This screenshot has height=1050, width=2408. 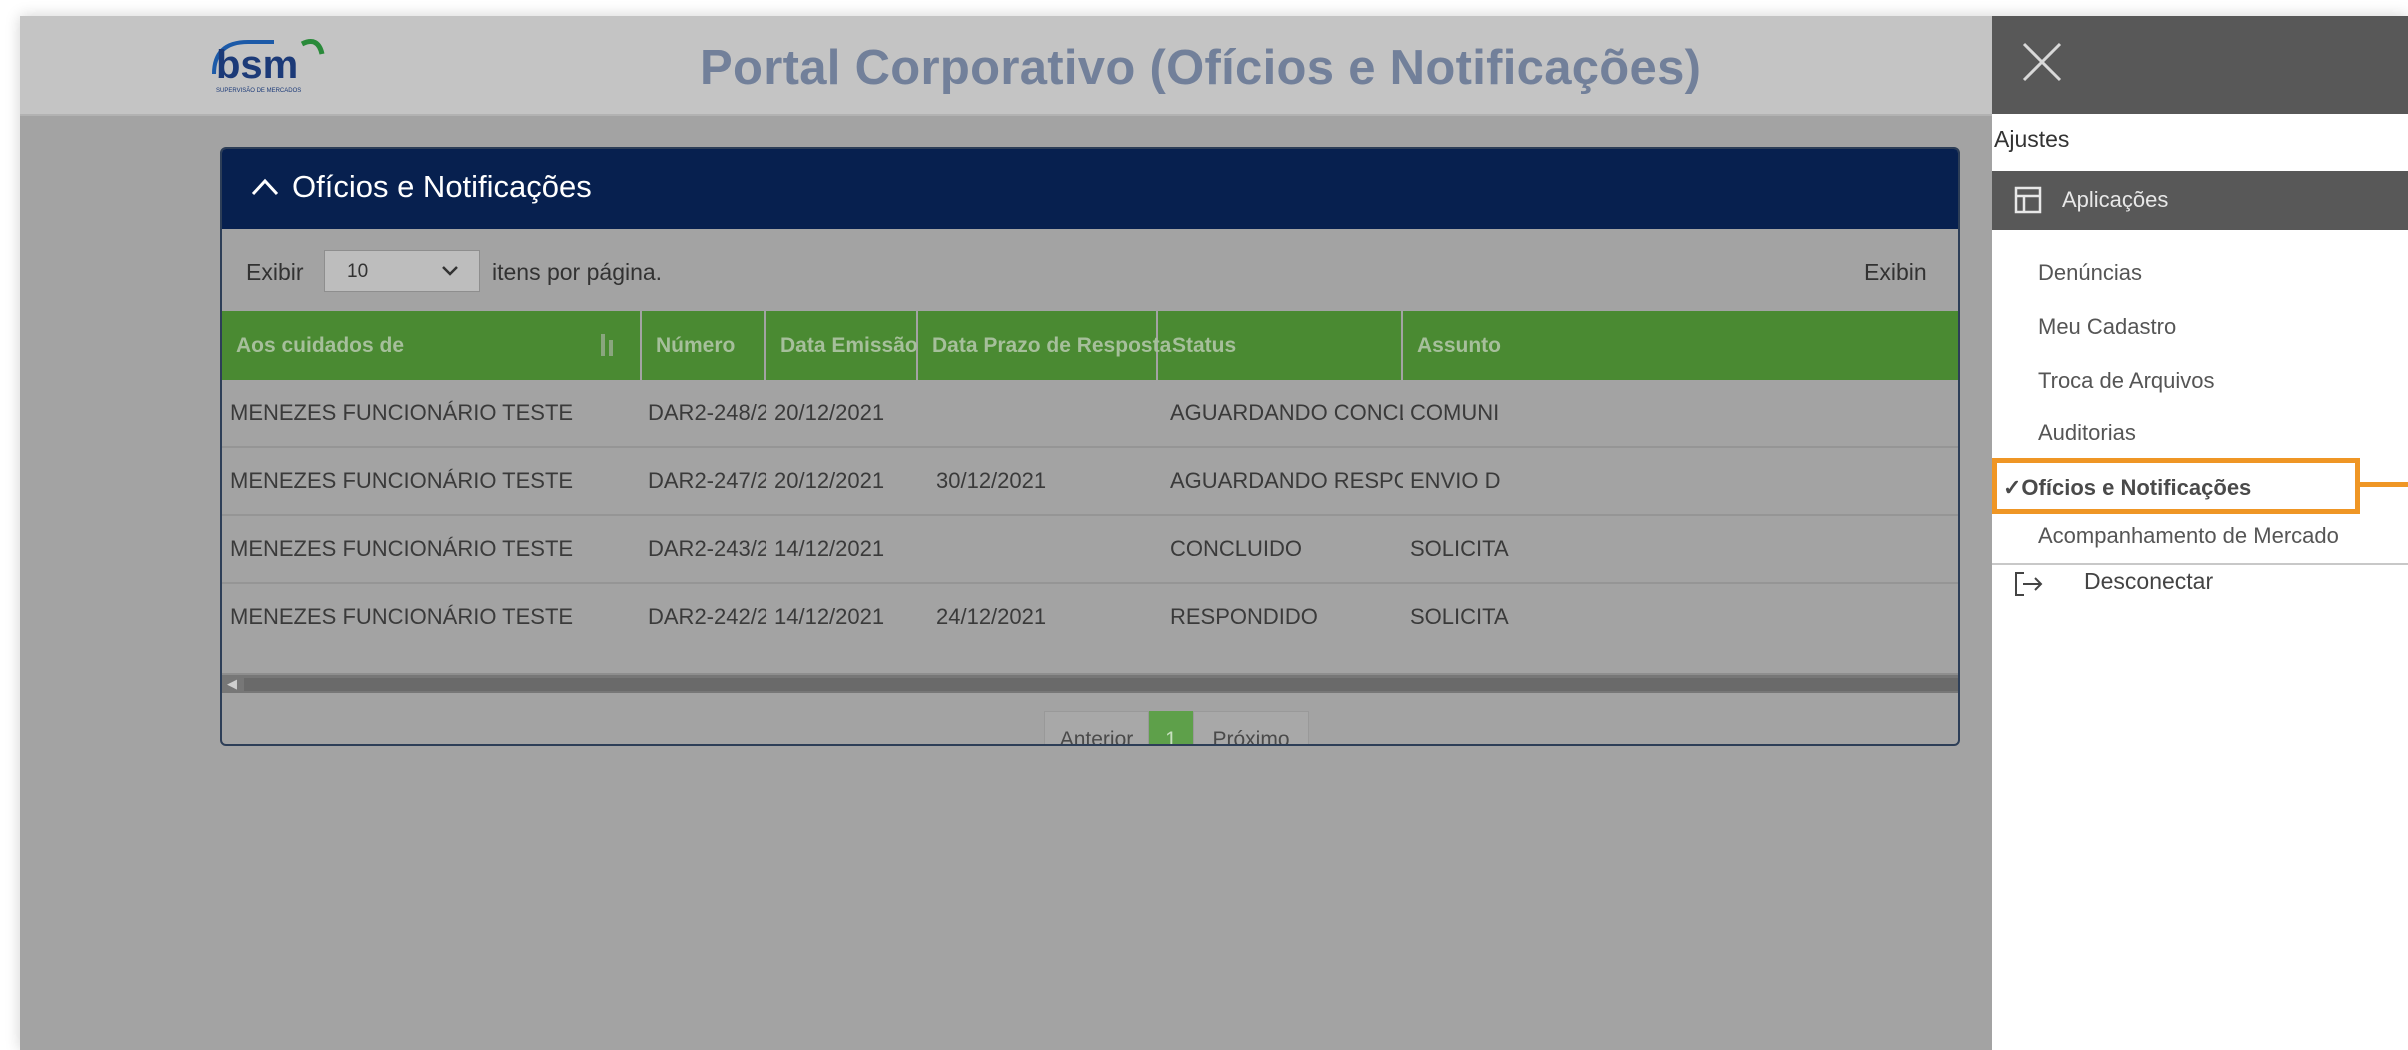 What do you see at coordinates (275, 272) in the screenshot?
I see `per-page-prefix: Exibir` at bounding box center [275, 272].